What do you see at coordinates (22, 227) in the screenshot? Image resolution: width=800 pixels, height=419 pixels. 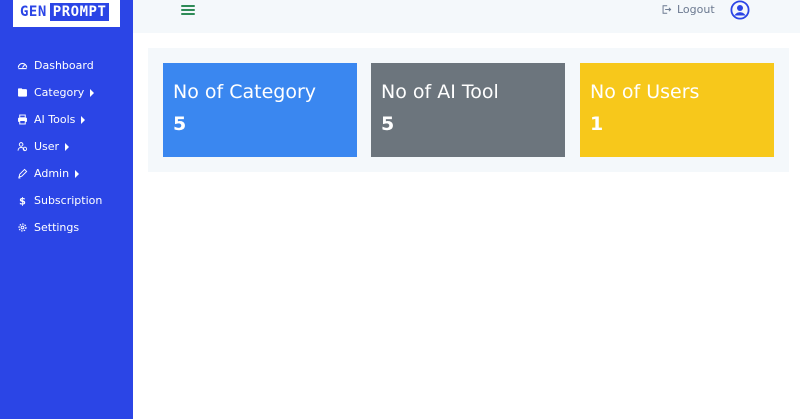 I see `gear-icon` at bounding box center [22, 227].